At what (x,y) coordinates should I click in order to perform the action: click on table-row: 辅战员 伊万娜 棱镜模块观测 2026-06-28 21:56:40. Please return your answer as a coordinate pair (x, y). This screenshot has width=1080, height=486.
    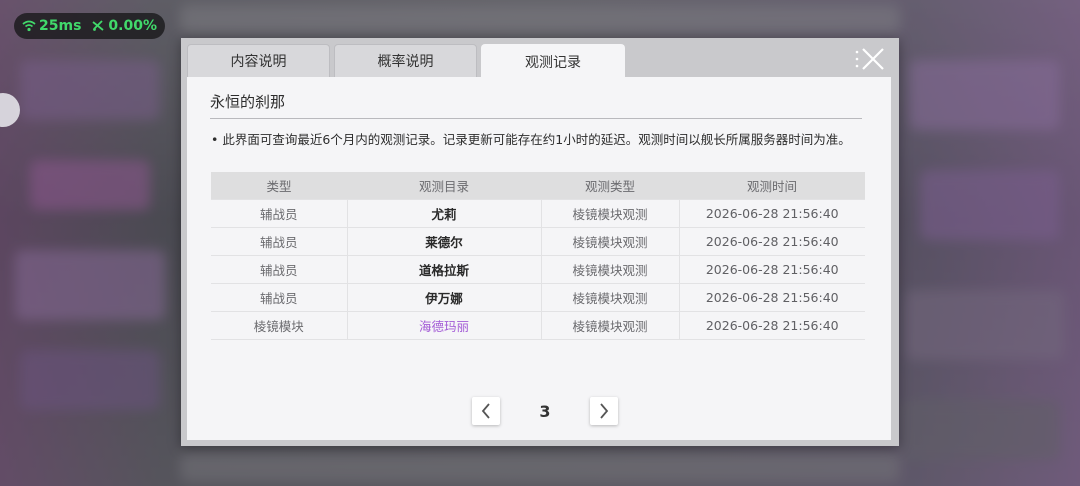
    Looking at the image, I should click on (538, 297).